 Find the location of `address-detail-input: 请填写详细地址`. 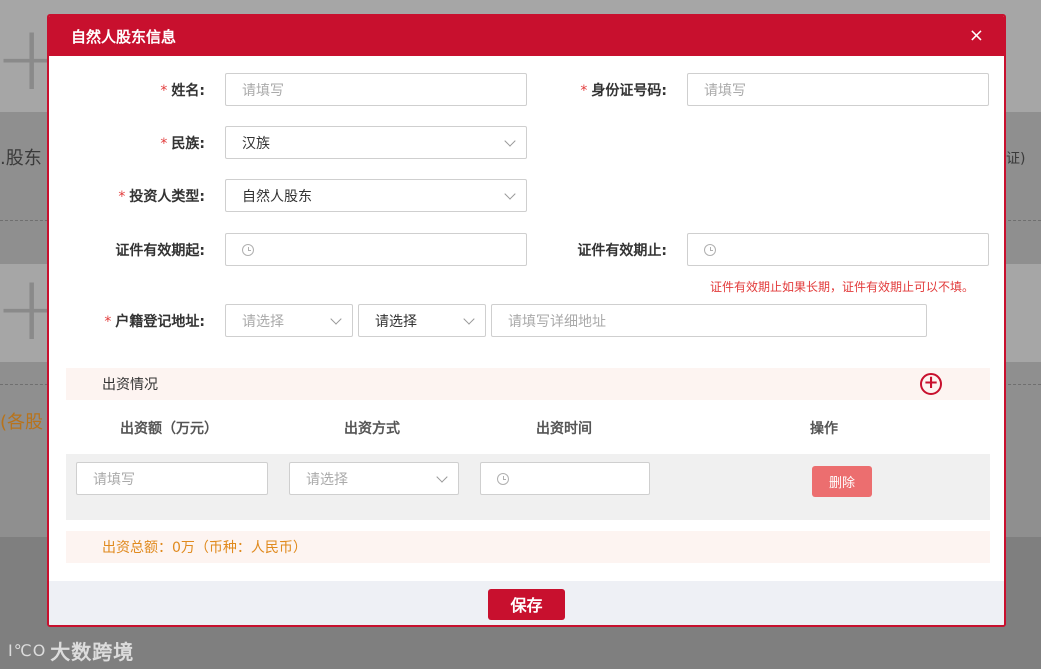

address-detail-input: 请填写详细地址 is located at coordinates (709, 320).